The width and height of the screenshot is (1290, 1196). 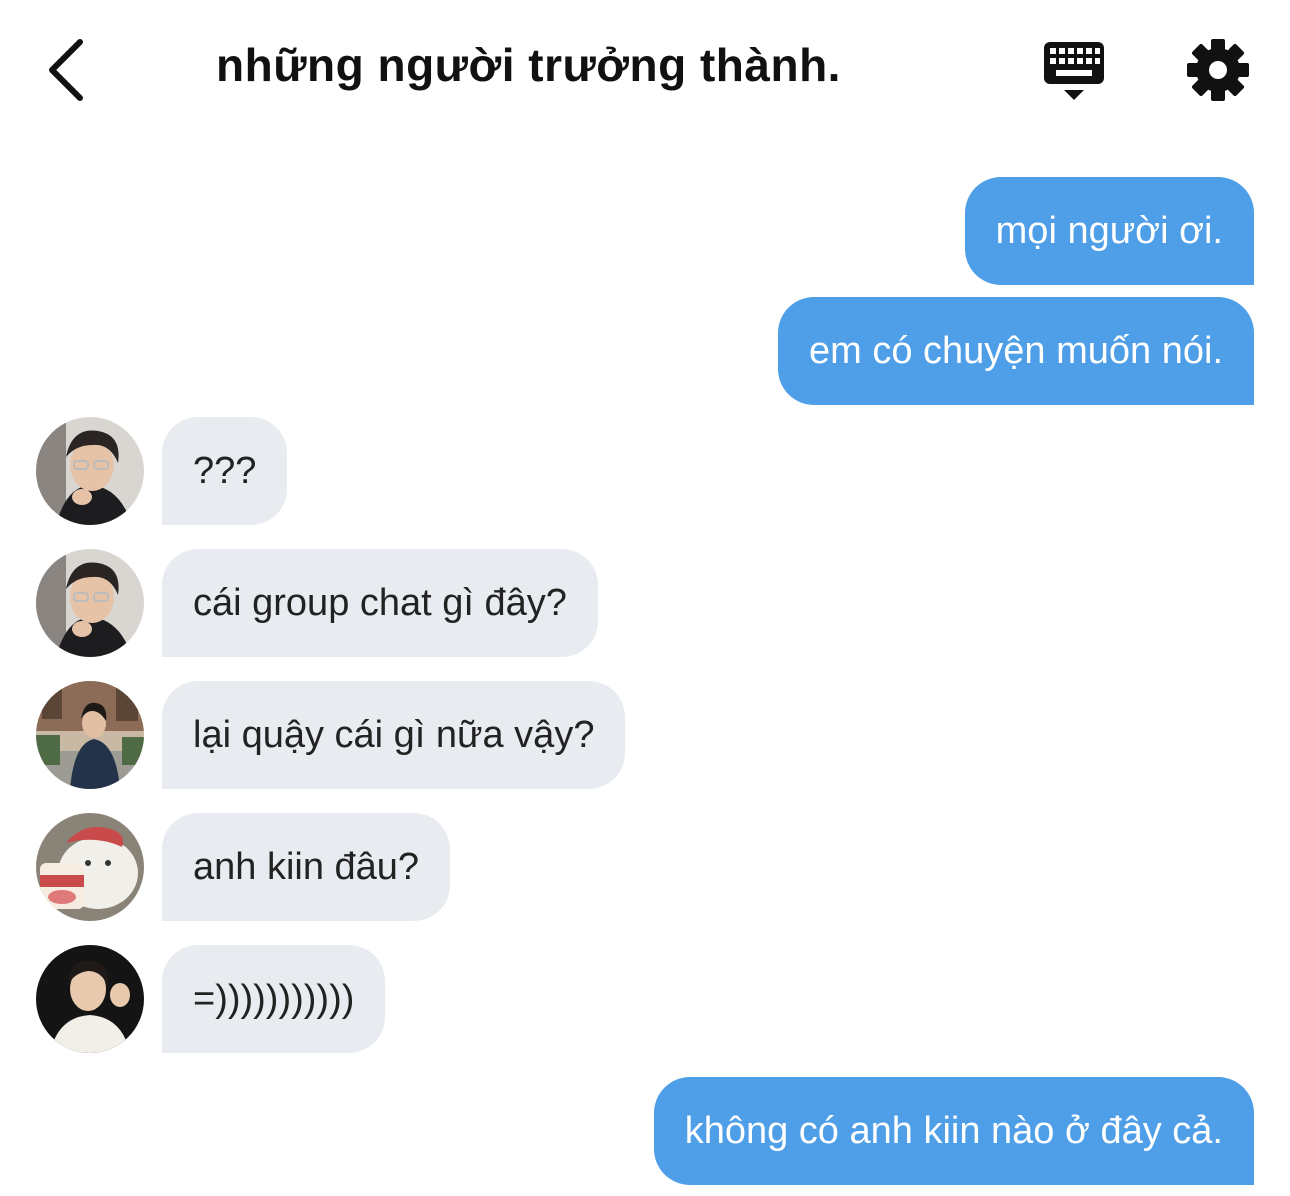 I want to click on message-bubble-incoming: ???, so click(x=225, y=471).